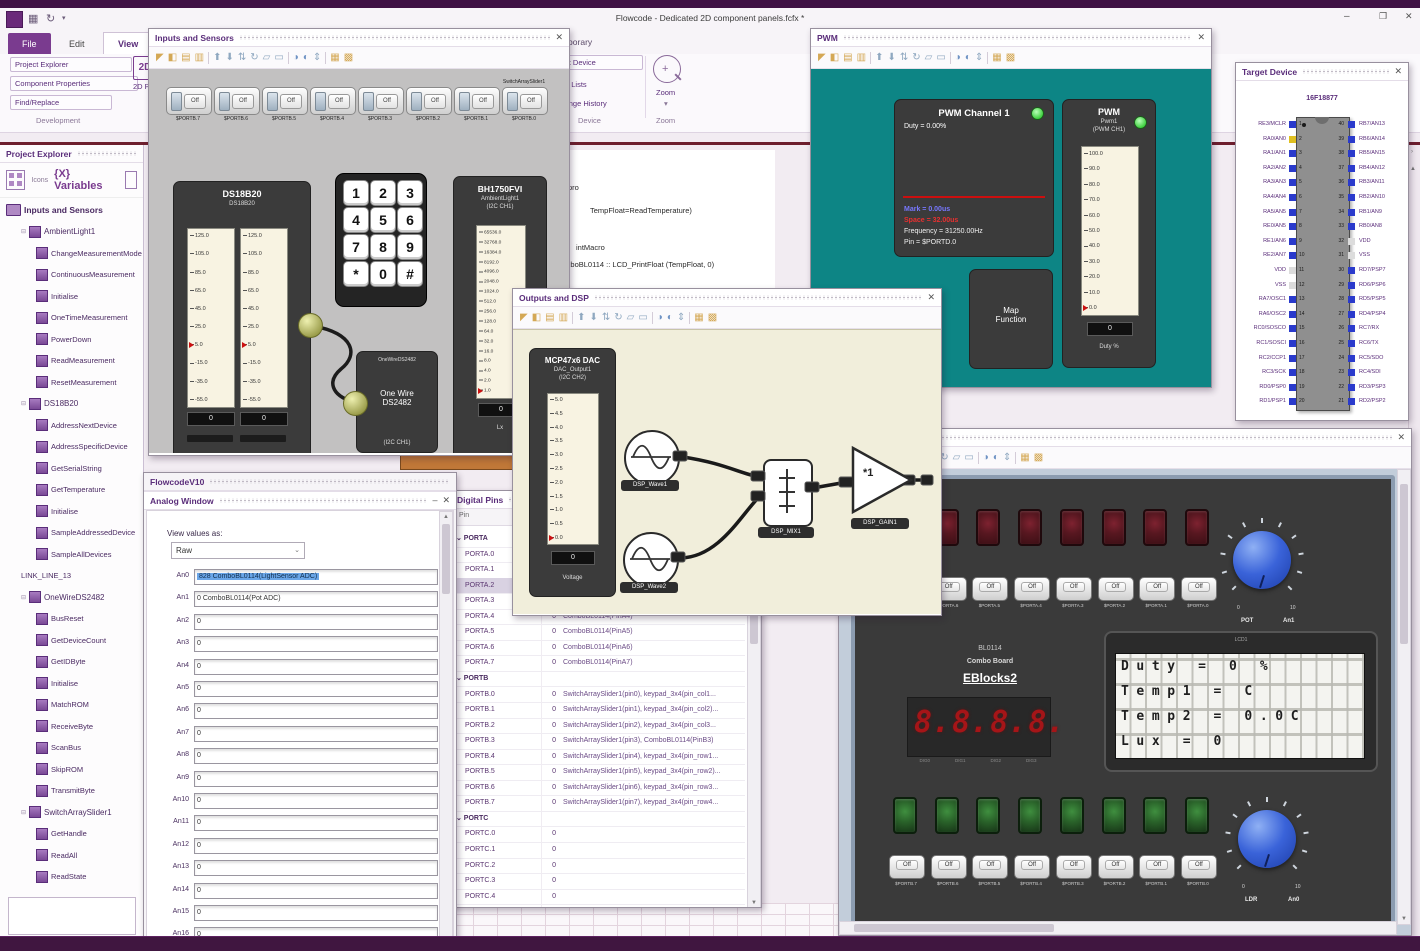  Describe the element at coordinates (1412, 152) in the screenshot. I see `panel-expand-icon: ›` at that location.